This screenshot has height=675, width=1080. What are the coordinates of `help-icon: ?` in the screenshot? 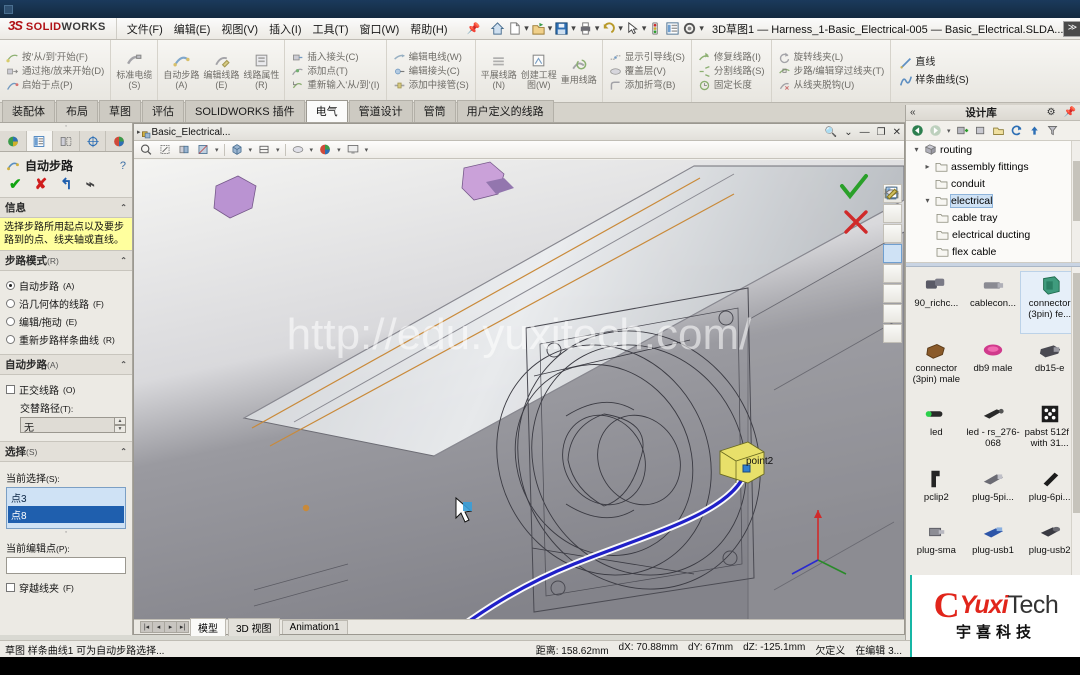 It's located at (123, 166).